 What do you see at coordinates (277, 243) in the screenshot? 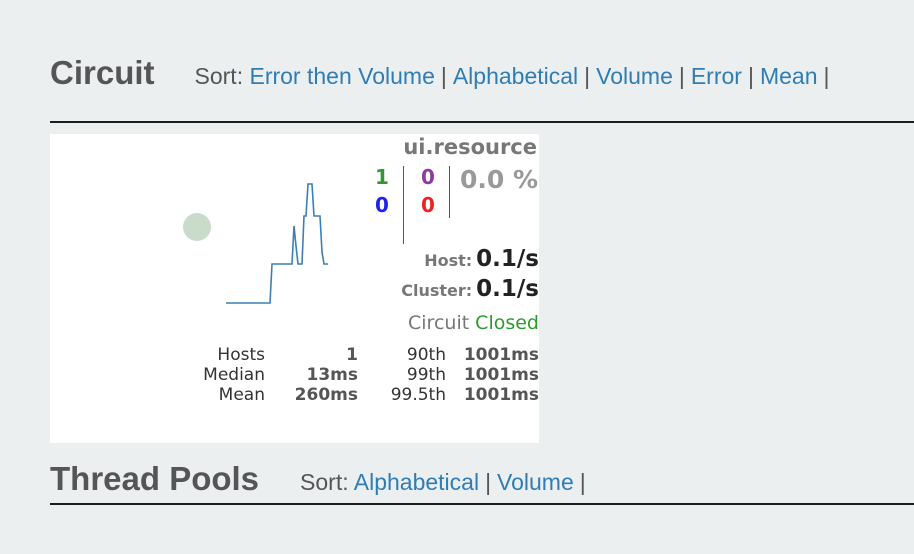
I see `volume-sparkline` at bounding box center [277, 243].